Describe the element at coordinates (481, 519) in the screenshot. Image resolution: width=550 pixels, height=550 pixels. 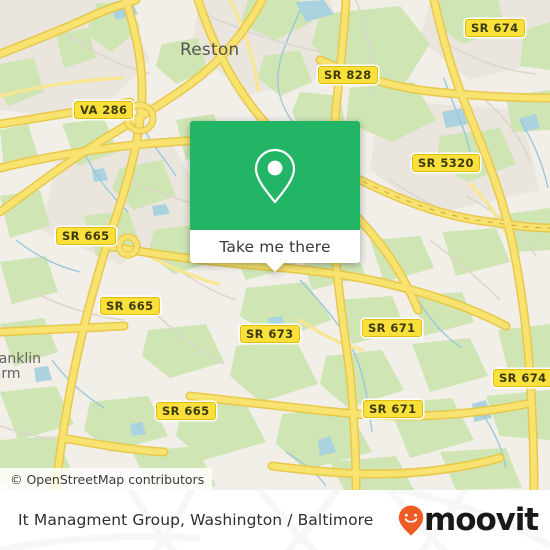
I see `moovit-wordmark: moovit` at that location.